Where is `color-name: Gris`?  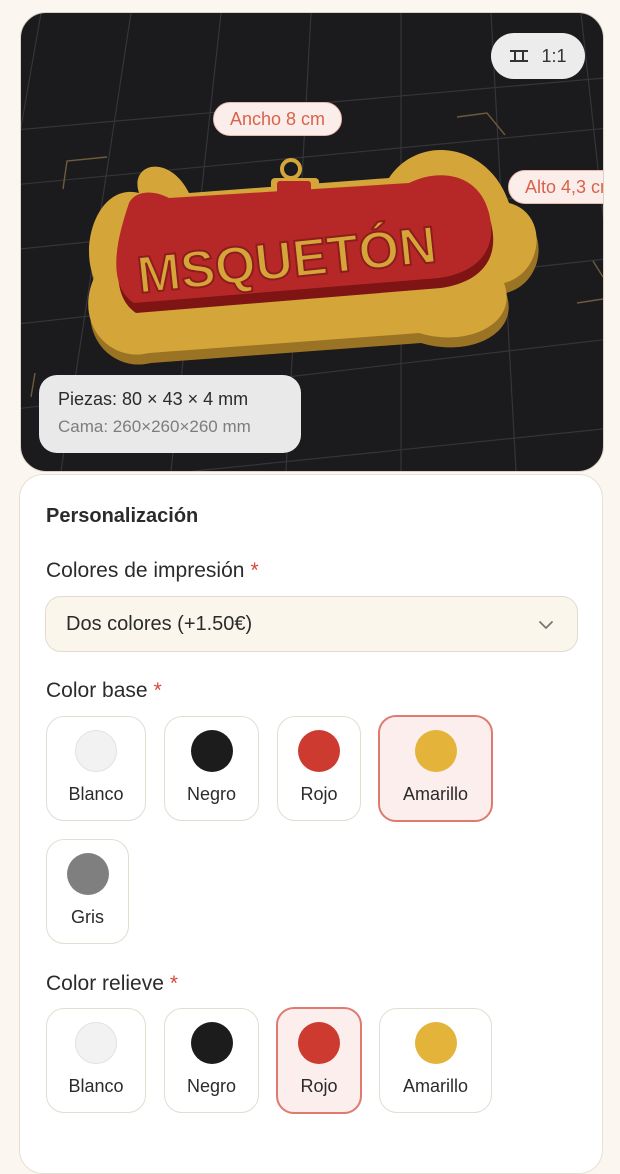 color-name: Gris is located at coordinates (87, 917).